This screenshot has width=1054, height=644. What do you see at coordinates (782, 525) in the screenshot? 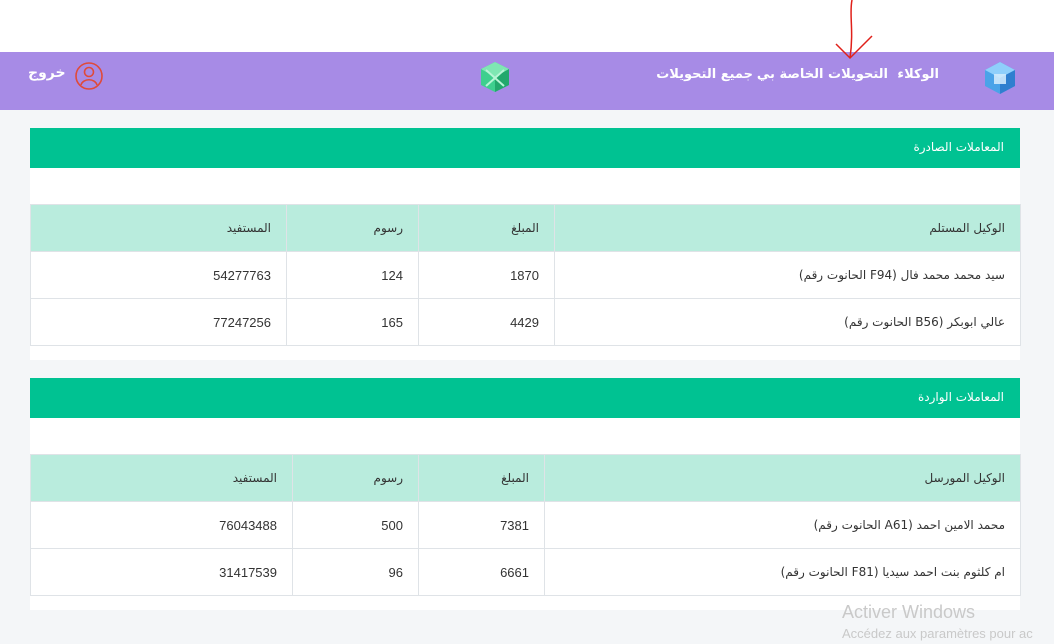
I see `agent-cell: محمد الامين احمد (A61 الحانوت رقم)` at bounding box center [782, 525].